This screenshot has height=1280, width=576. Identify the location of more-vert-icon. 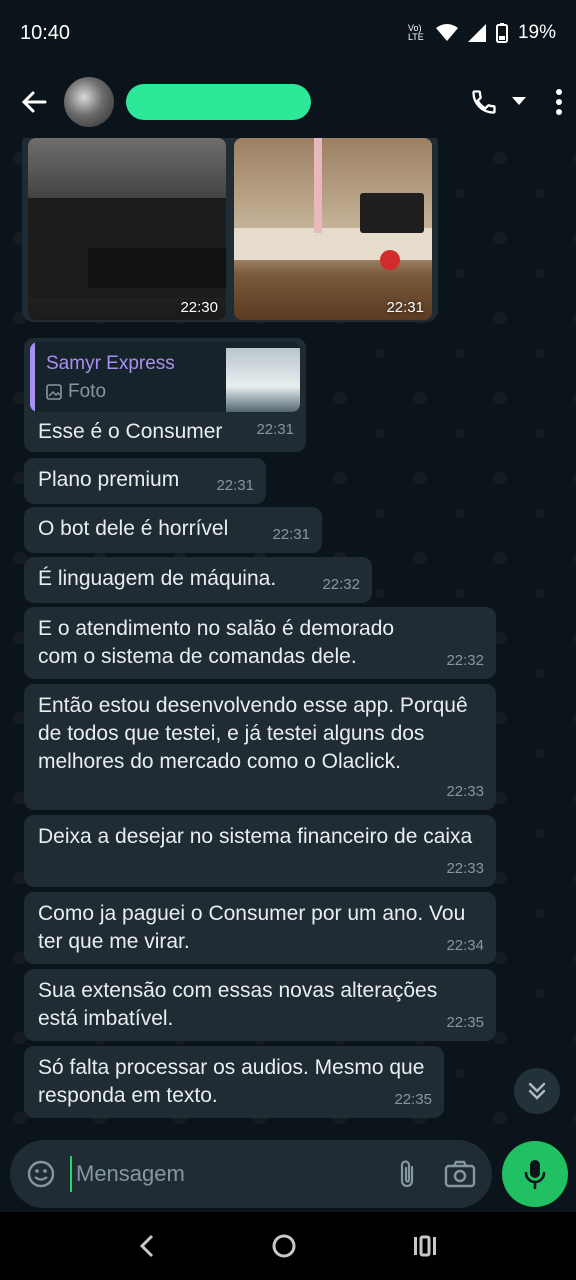
(559, 102).